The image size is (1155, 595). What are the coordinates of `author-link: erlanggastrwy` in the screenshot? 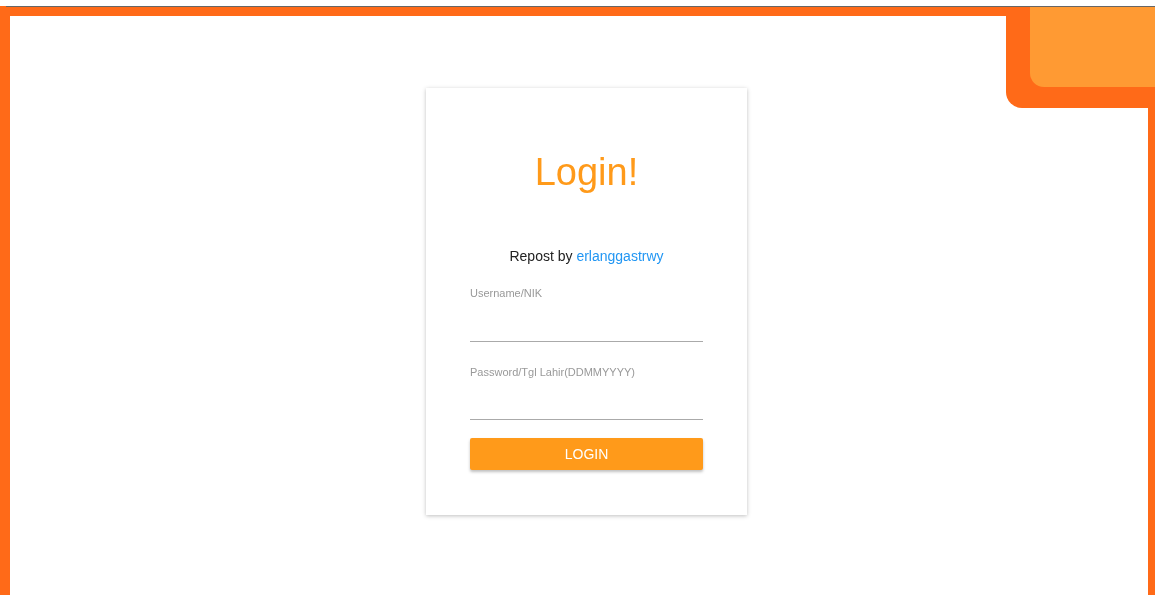 It's located at (620, 256).